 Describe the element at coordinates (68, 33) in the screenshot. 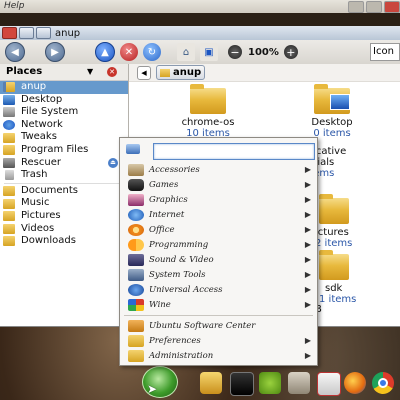

I see `window-title: anup` at that location.